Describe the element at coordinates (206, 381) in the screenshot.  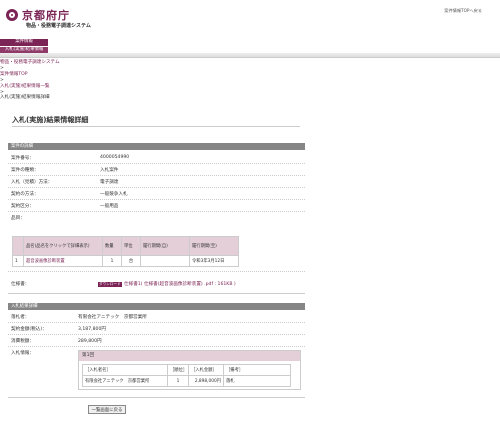
I see `cell-bid-amount: 2,898,000円` at that location.